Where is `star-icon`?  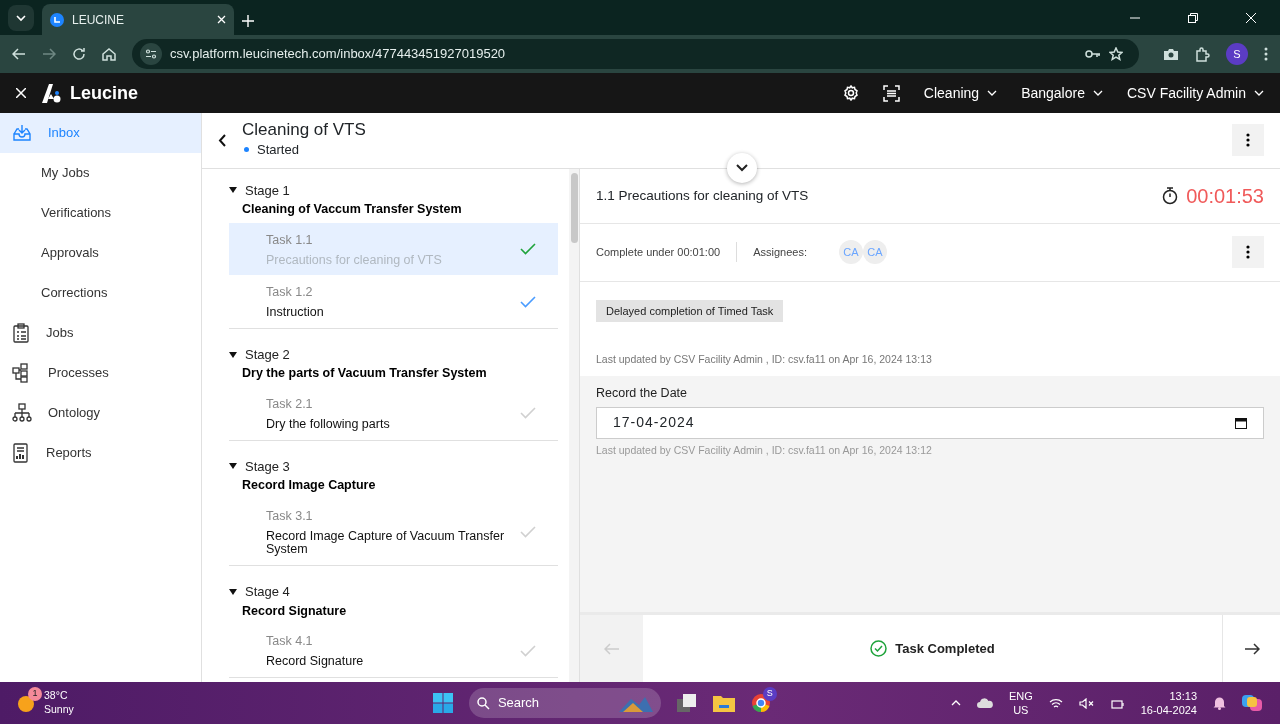 star-icon is located at coordinates (1116, 54).